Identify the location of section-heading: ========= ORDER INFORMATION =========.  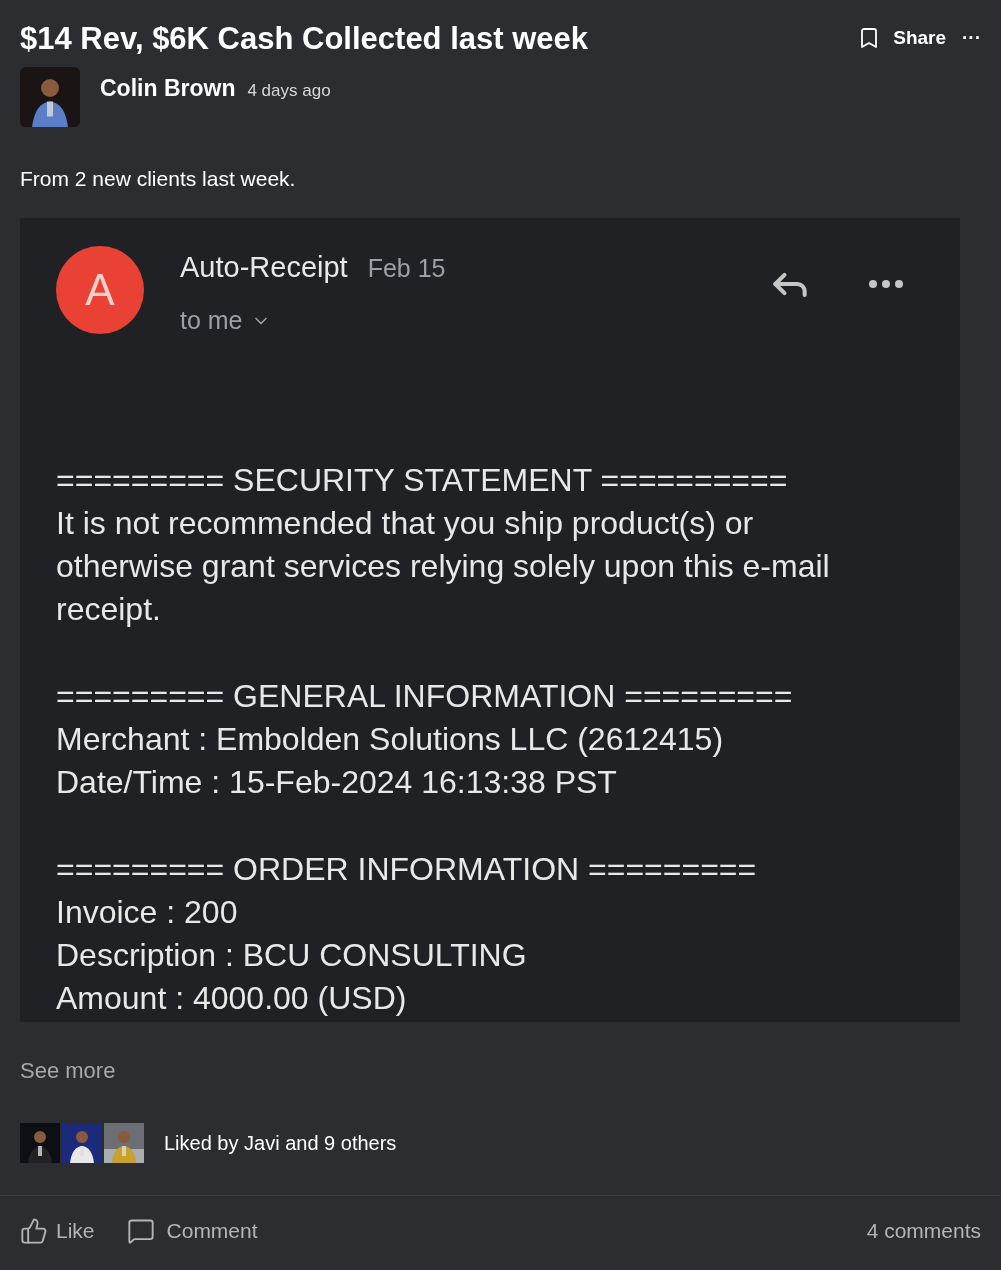
(407, 870).